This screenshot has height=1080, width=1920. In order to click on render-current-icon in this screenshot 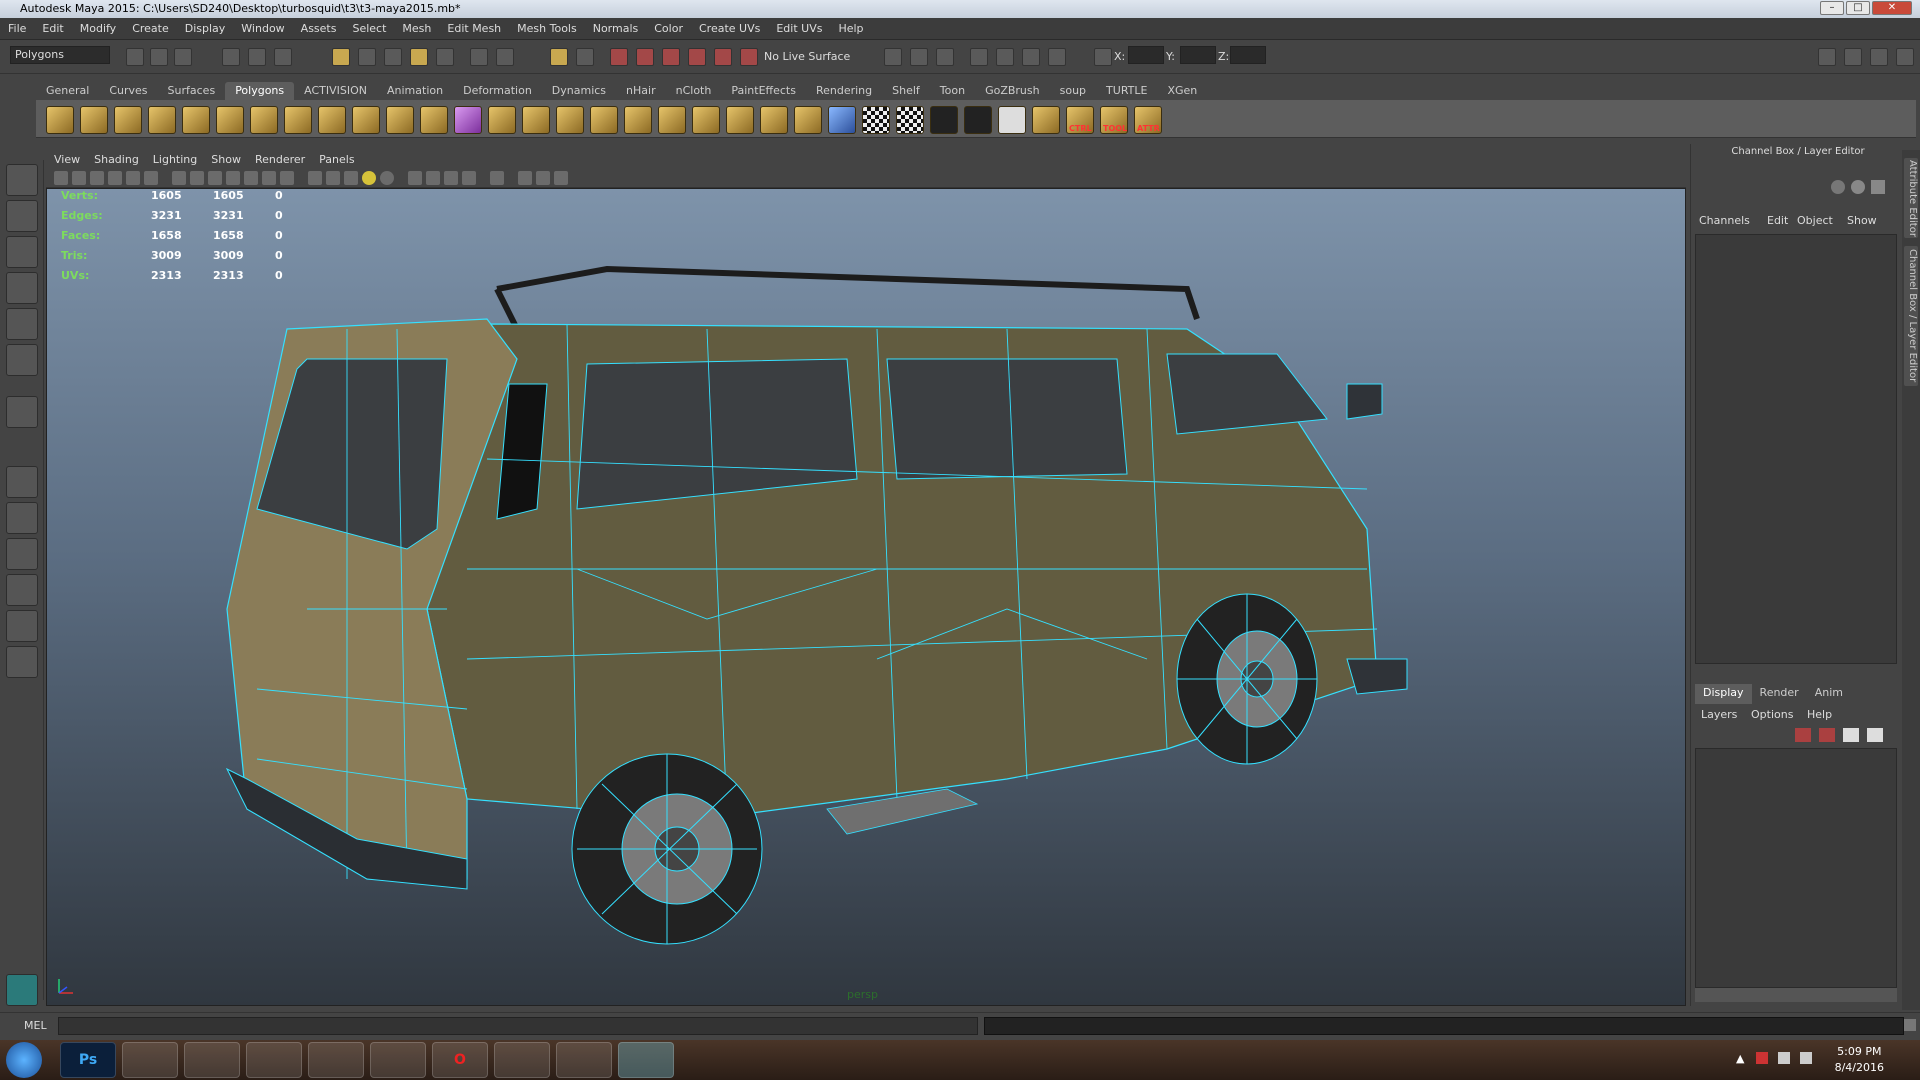, I will do `click(619, 57)`.